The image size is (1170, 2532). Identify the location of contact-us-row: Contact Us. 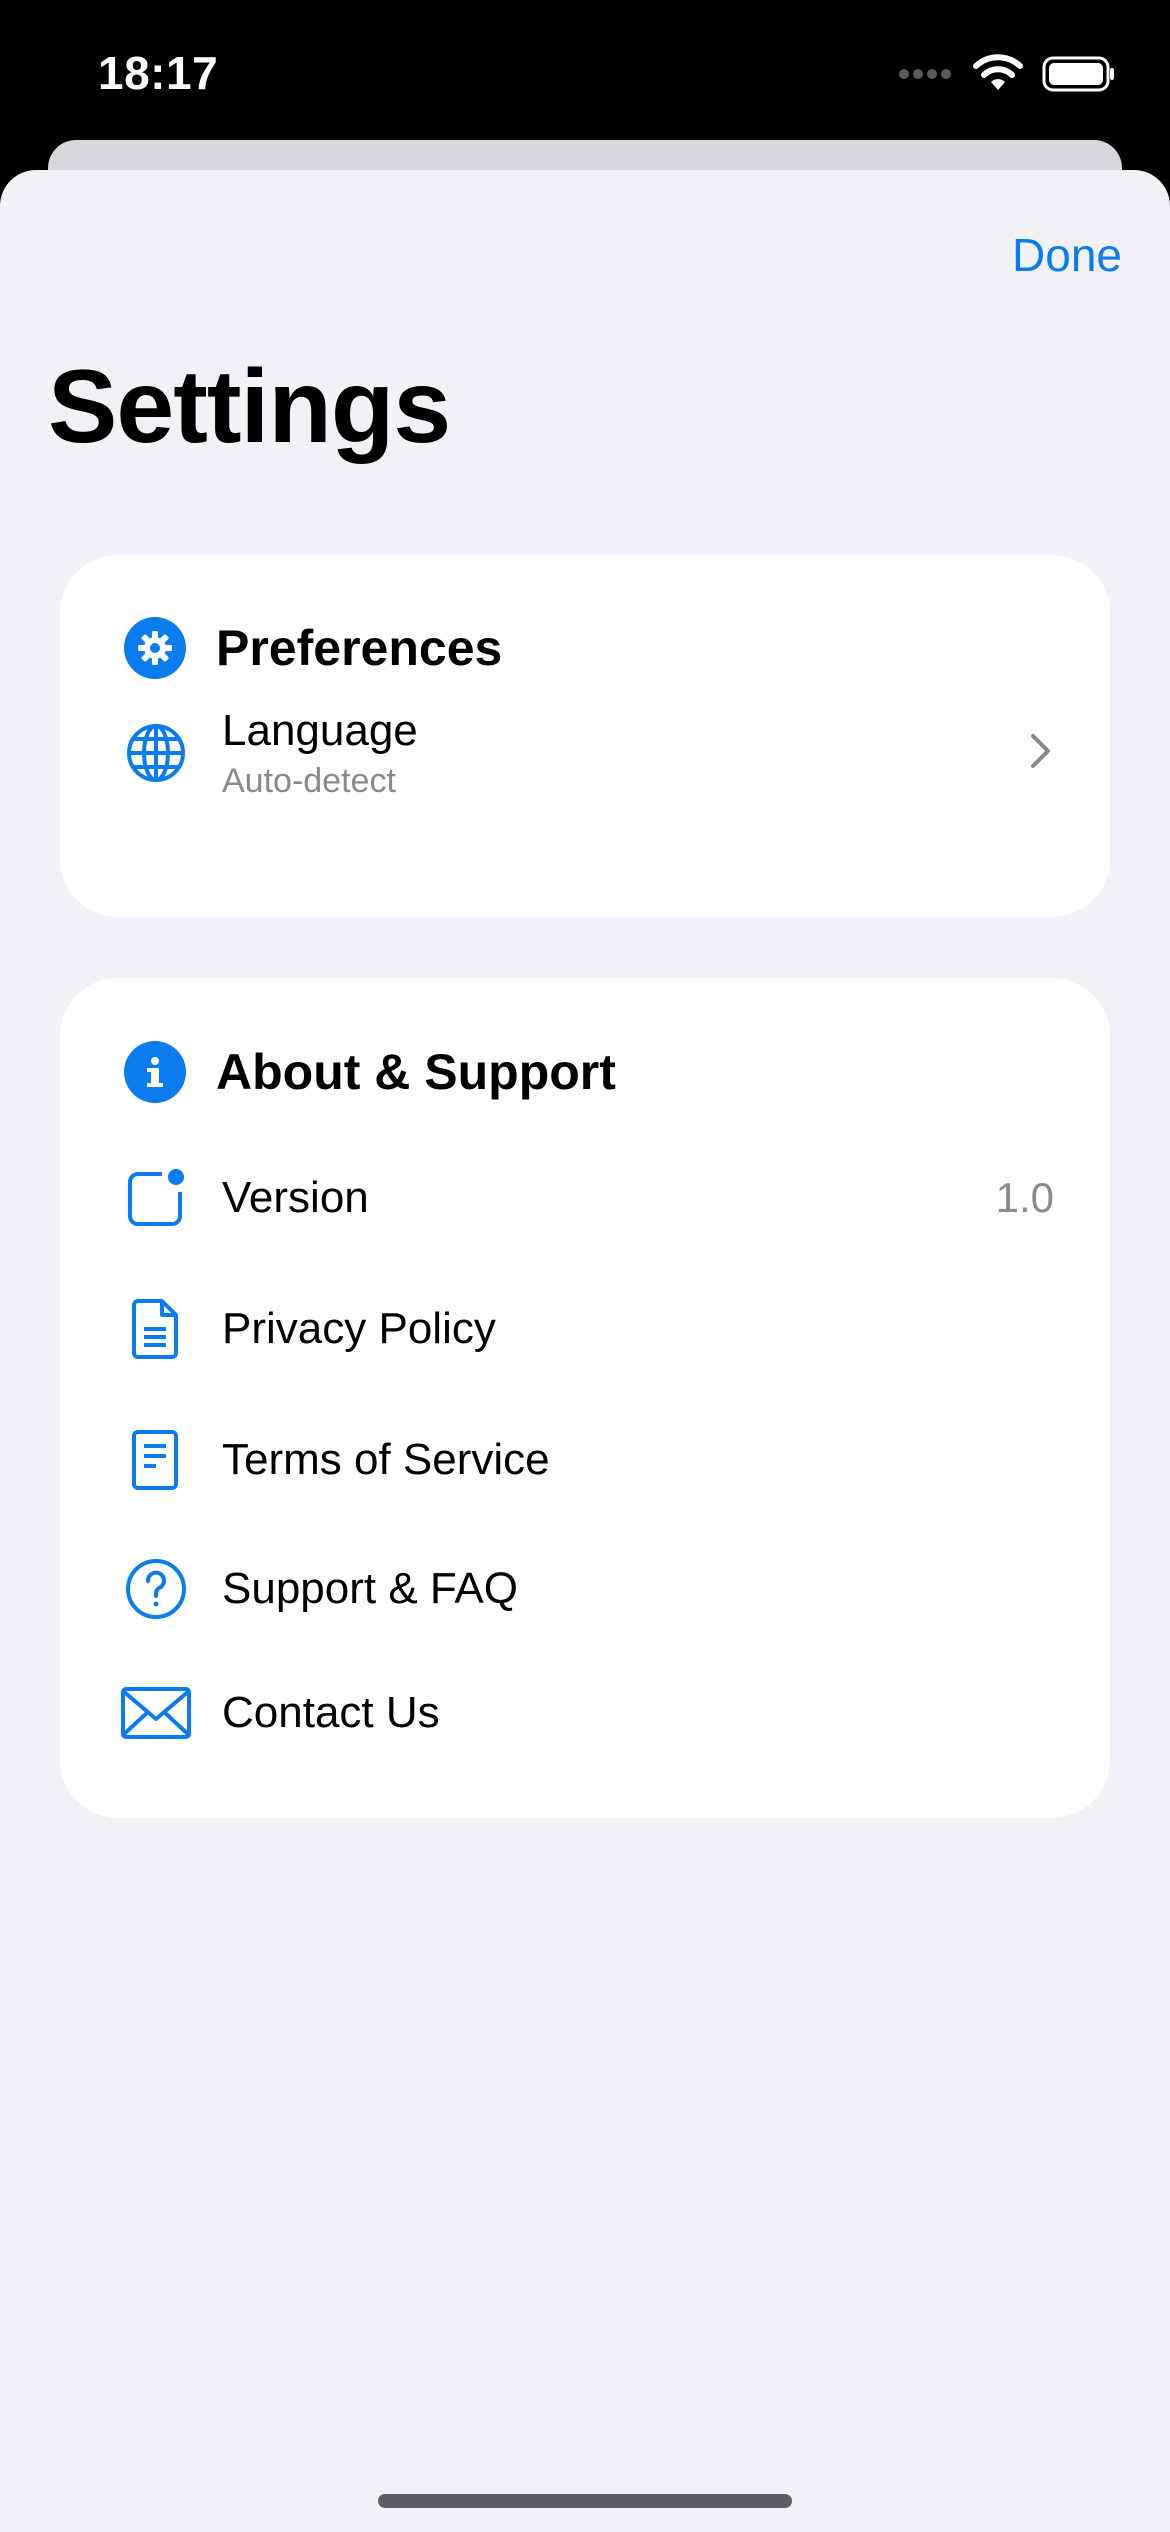
(585, 1713).